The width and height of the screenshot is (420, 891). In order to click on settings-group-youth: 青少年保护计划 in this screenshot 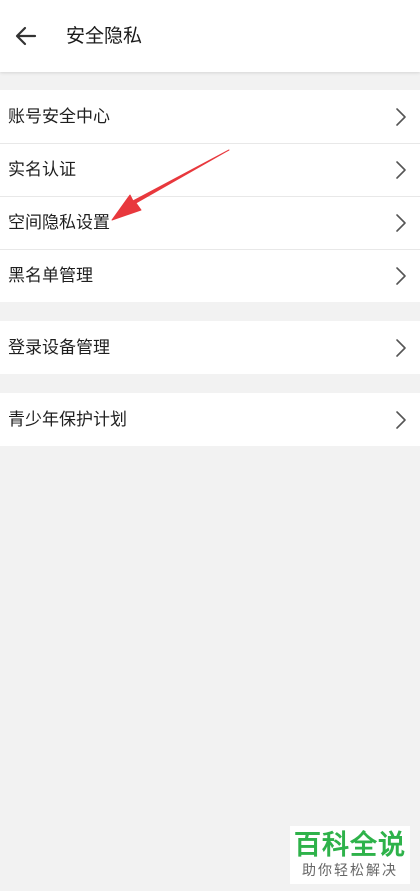, I will do `click(210, 419)`.